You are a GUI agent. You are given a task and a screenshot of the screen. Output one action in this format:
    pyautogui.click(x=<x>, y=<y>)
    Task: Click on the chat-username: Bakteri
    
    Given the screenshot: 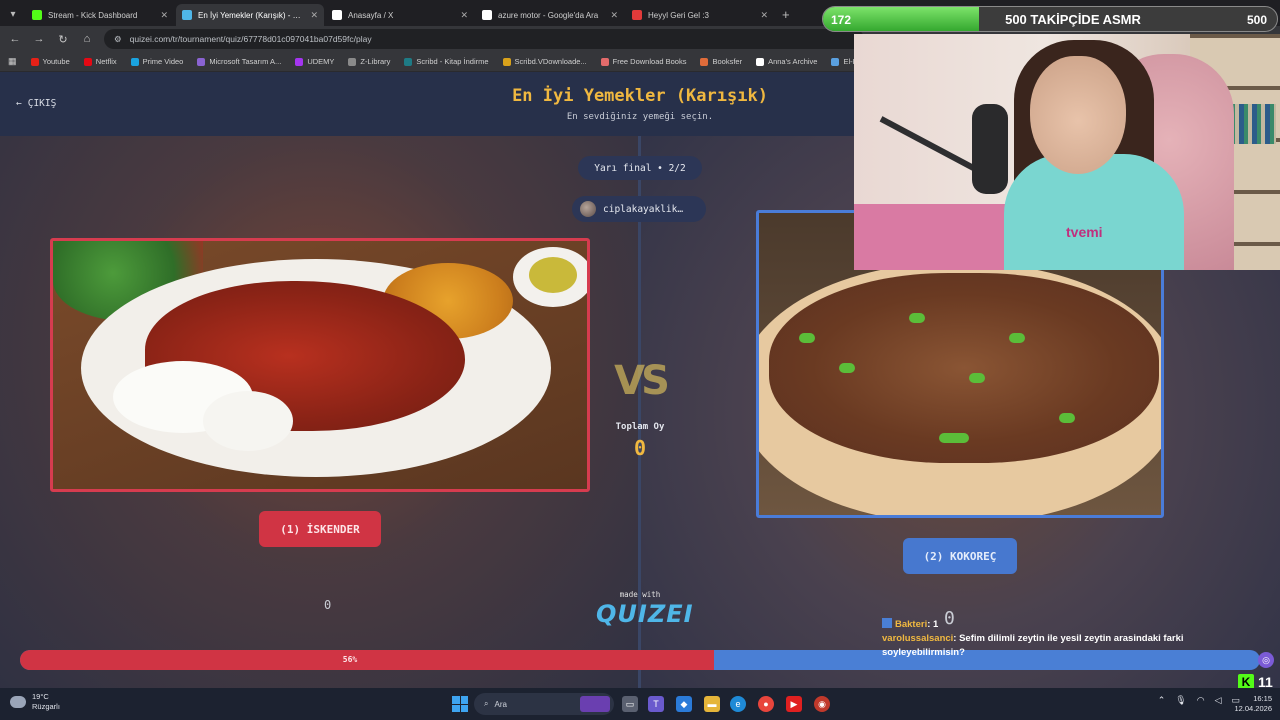 What is the action you would take?
    pyautogui.click(x=911, y=624)
    